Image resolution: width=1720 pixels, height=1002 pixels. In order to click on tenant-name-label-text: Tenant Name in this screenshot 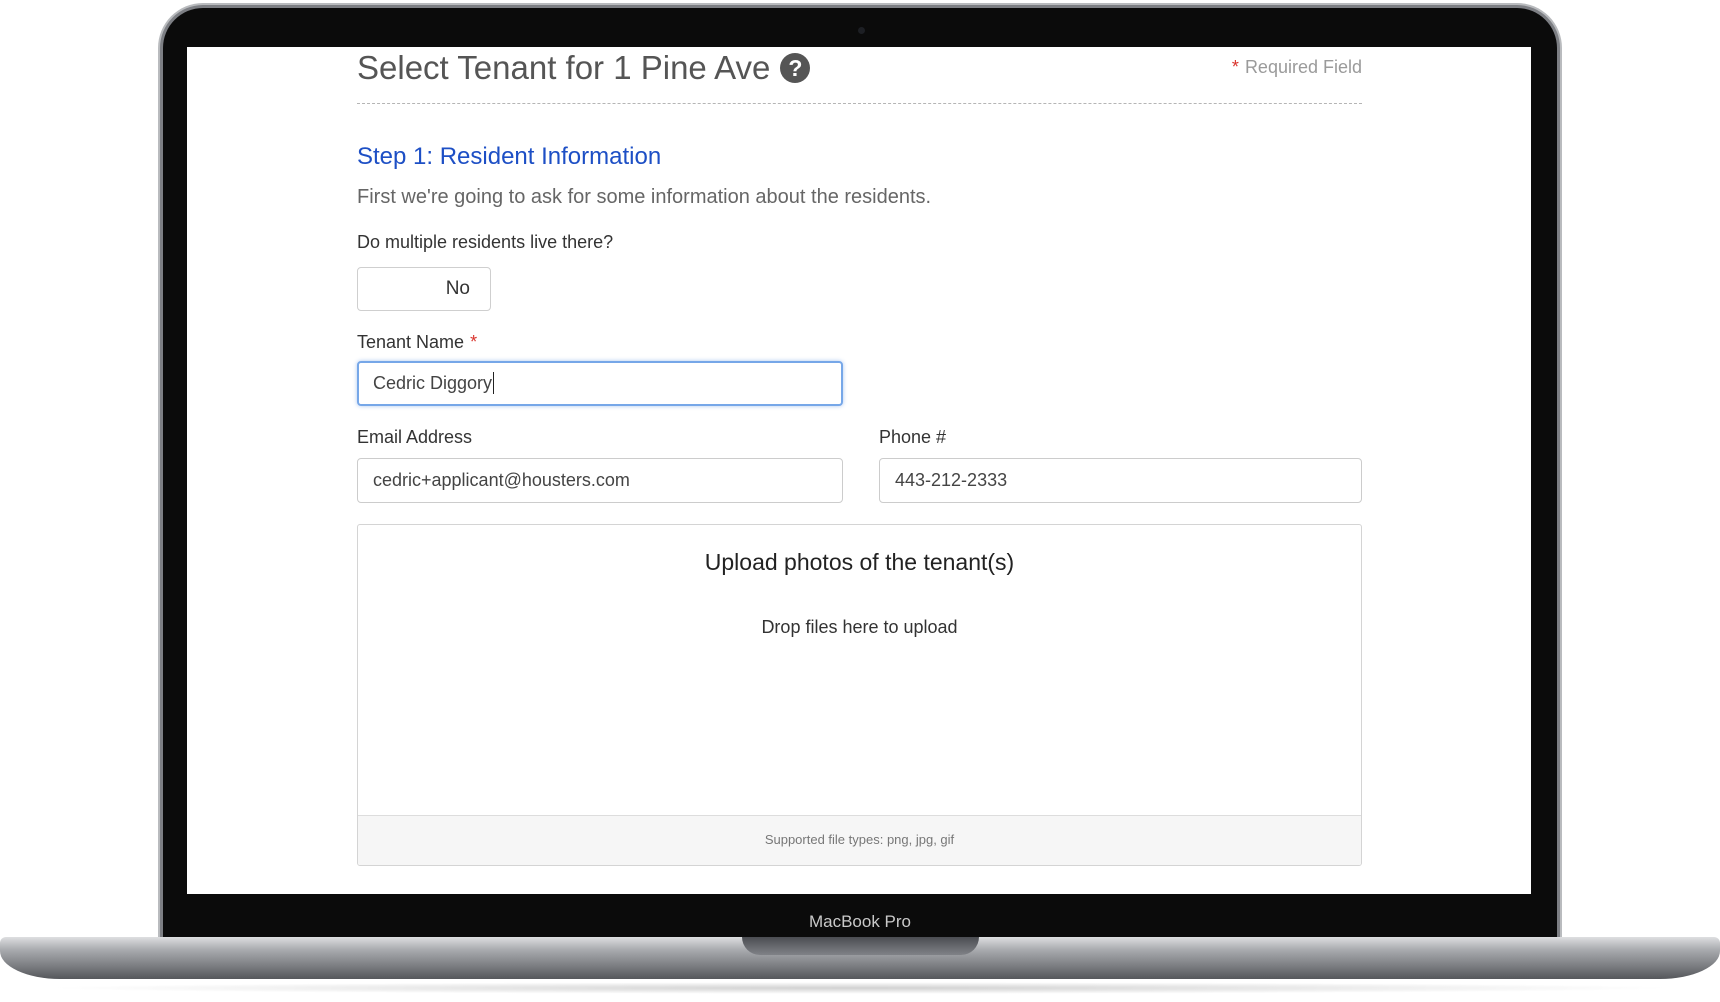, I will do `click(411, 342)`.